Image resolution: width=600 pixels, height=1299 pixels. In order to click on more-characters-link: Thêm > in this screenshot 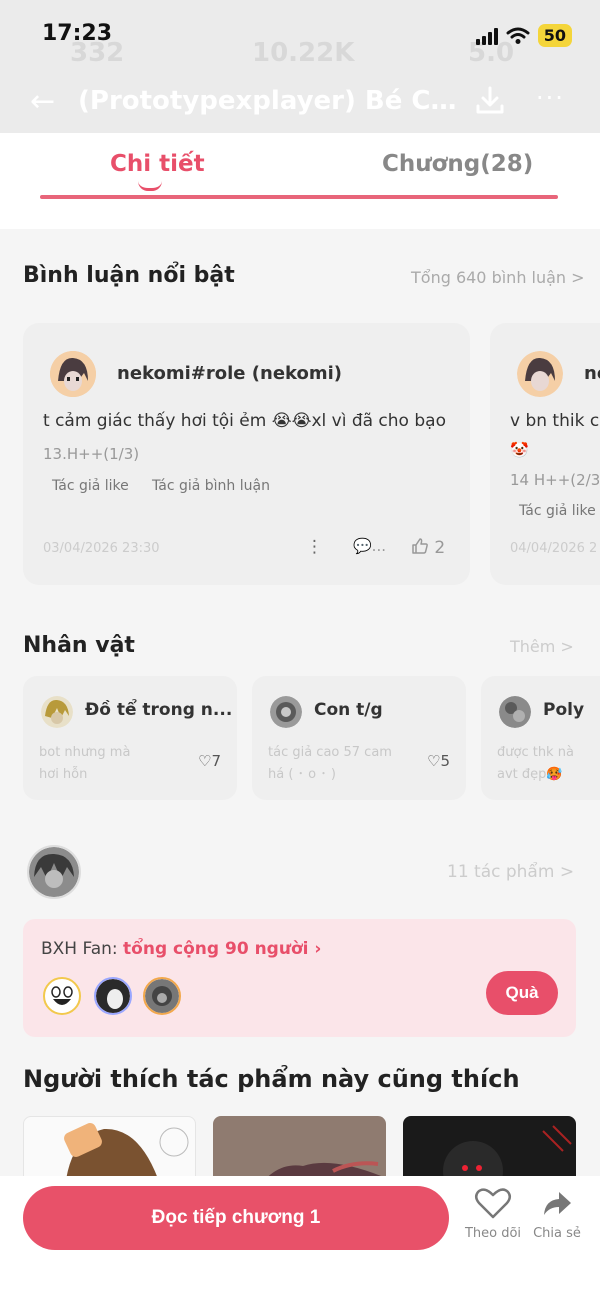, I will do `click(542, 646)`.